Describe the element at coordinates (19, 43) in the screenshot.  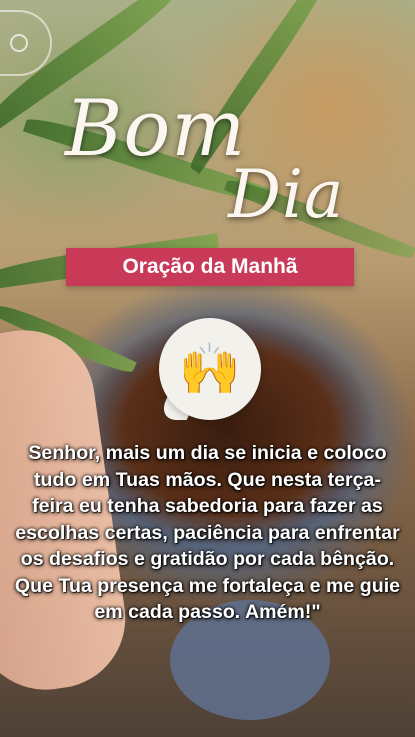
I see `circle-outline-icon` at that location.